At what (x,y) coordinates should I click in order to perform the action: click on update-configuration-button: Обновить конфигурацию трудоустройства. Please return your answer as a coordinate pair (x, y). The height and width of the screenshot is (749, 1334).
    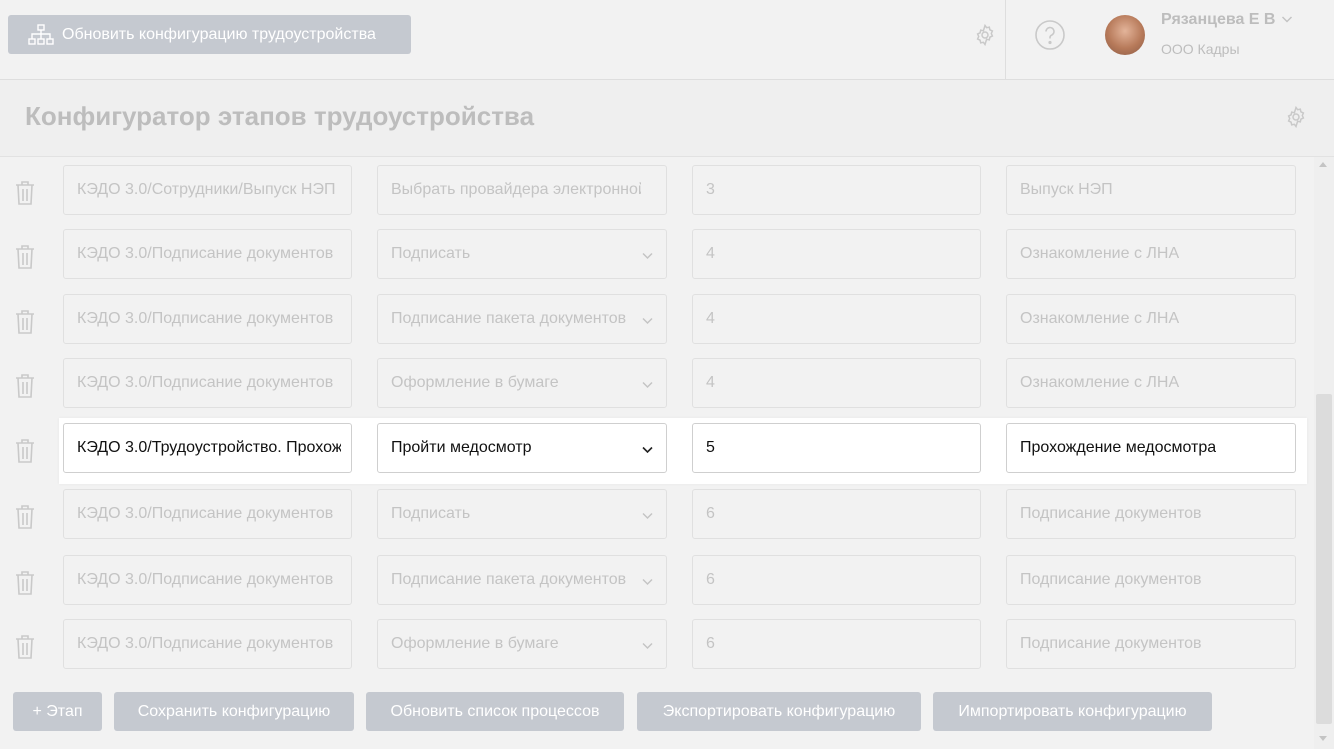
    Looking at the image, I should click on (209, 34).